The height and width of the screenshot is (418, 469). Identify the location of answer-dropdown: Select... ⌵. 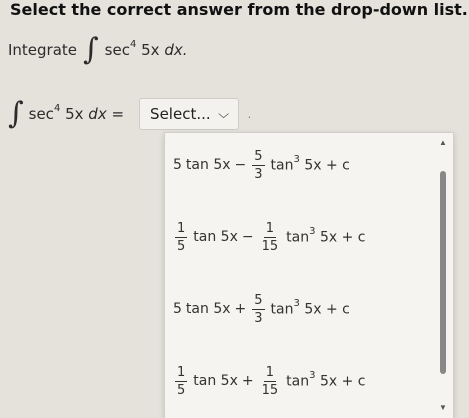
(189, 114).